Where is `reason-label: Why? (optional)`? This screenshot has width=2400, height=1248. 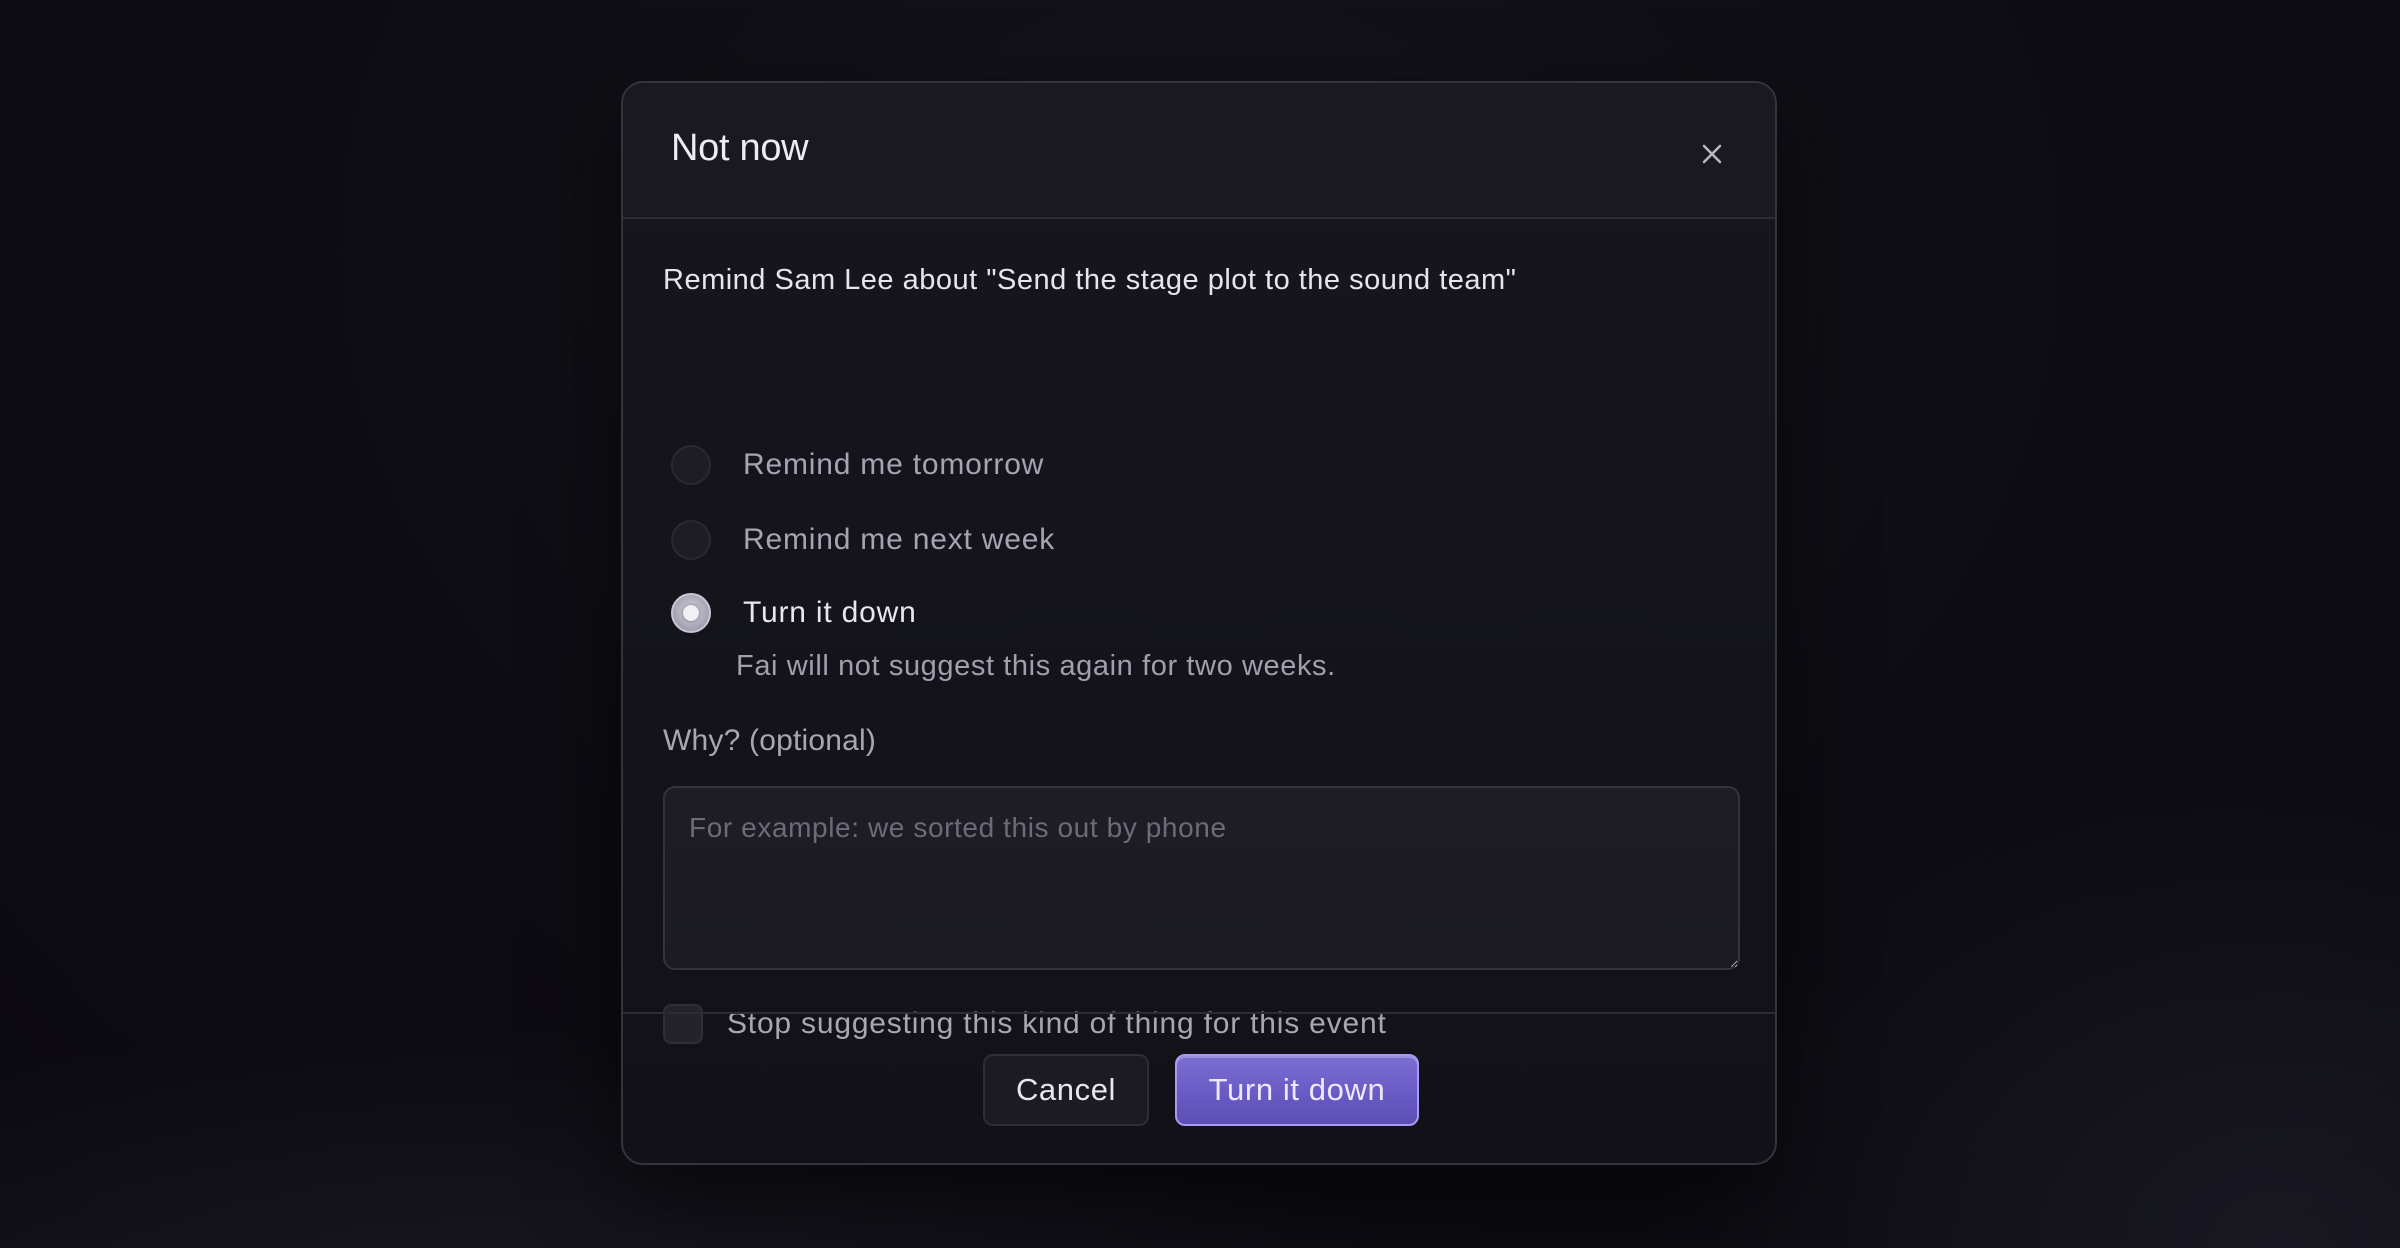
reason-label: Why? (optional) is located at coordinates (770, 740).